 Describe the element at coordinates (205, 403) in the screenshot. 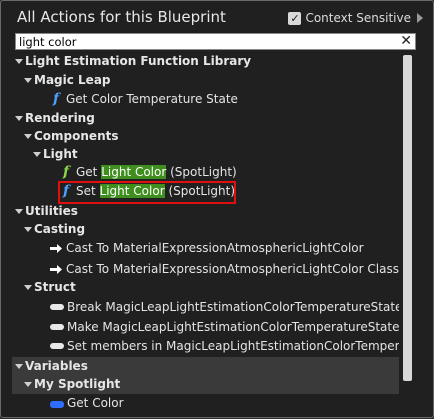

I see `action-get-color: Get Color` at that location.